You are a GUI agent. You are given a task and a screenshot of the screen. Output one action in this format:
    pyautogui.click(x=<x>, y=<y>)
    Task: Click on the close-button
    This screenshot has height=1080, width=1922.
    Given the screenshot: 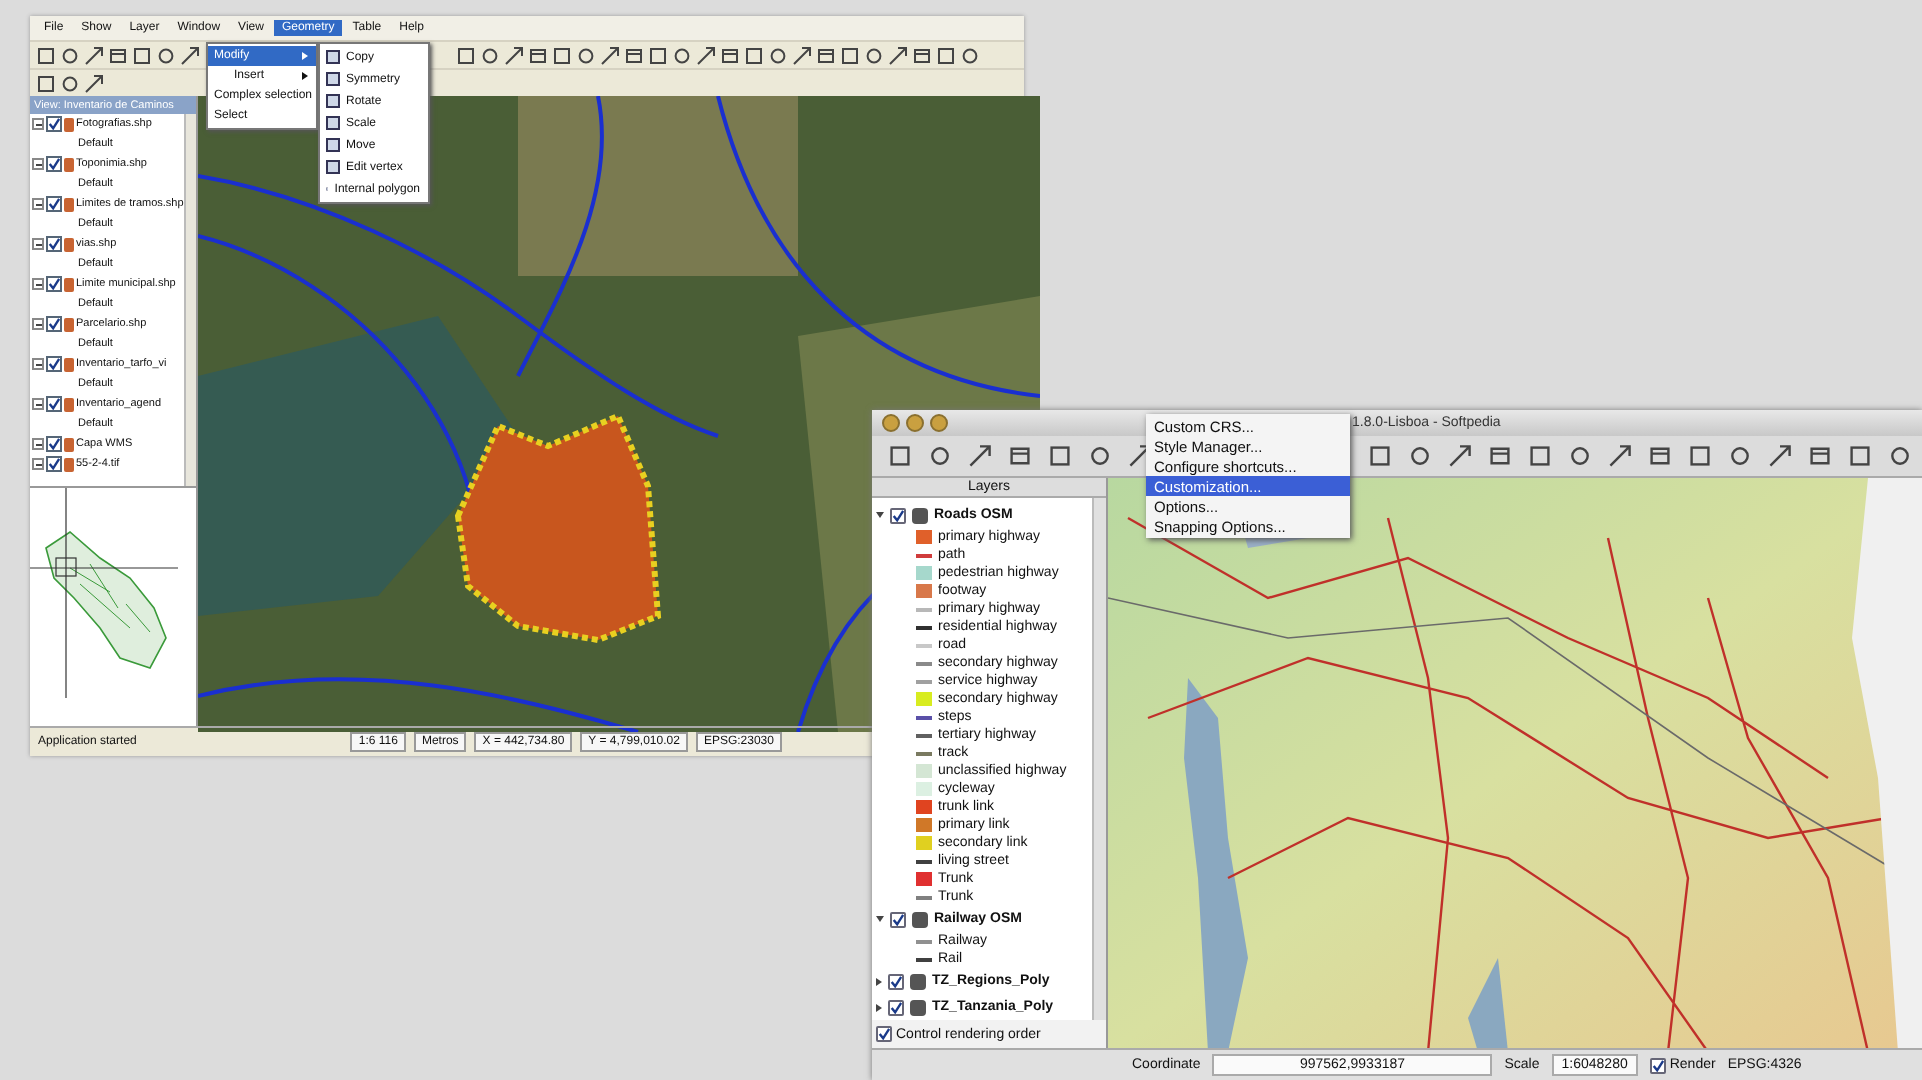 What is the action you would take?
    pyautogui.click(x=891, y=423)
    